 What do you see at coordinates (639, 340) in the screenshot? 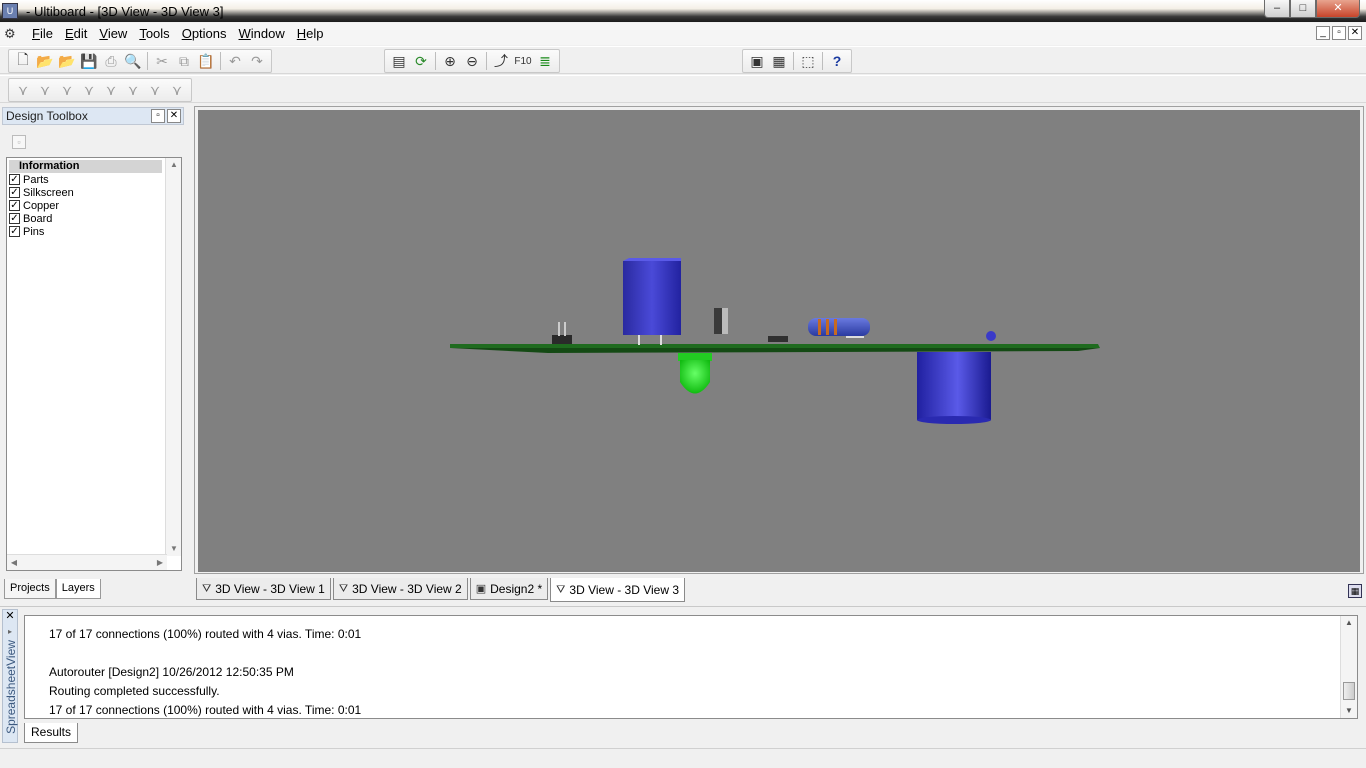
I see `component-lead` at bounding box center [639, 340].